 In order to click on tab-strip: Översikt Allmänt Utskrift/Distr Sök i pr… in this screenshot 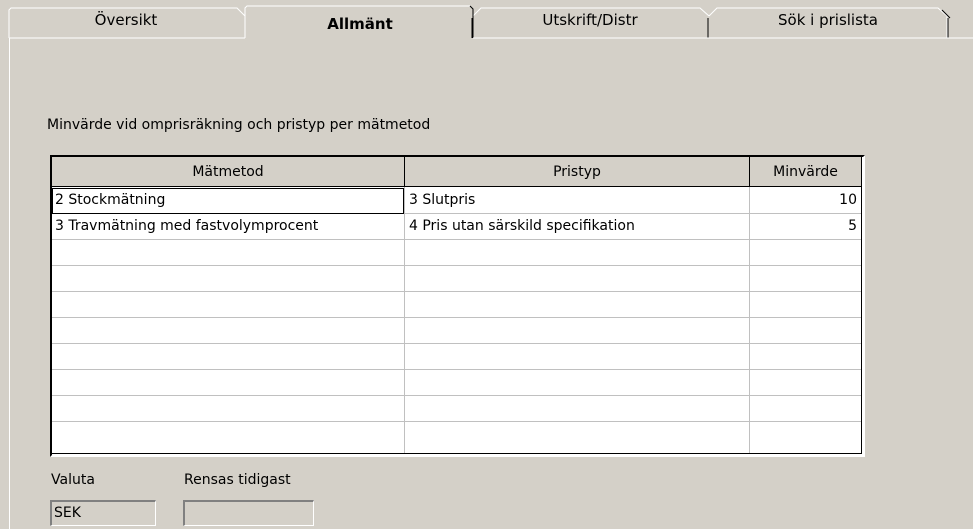, I will do `click(486, 20)`.